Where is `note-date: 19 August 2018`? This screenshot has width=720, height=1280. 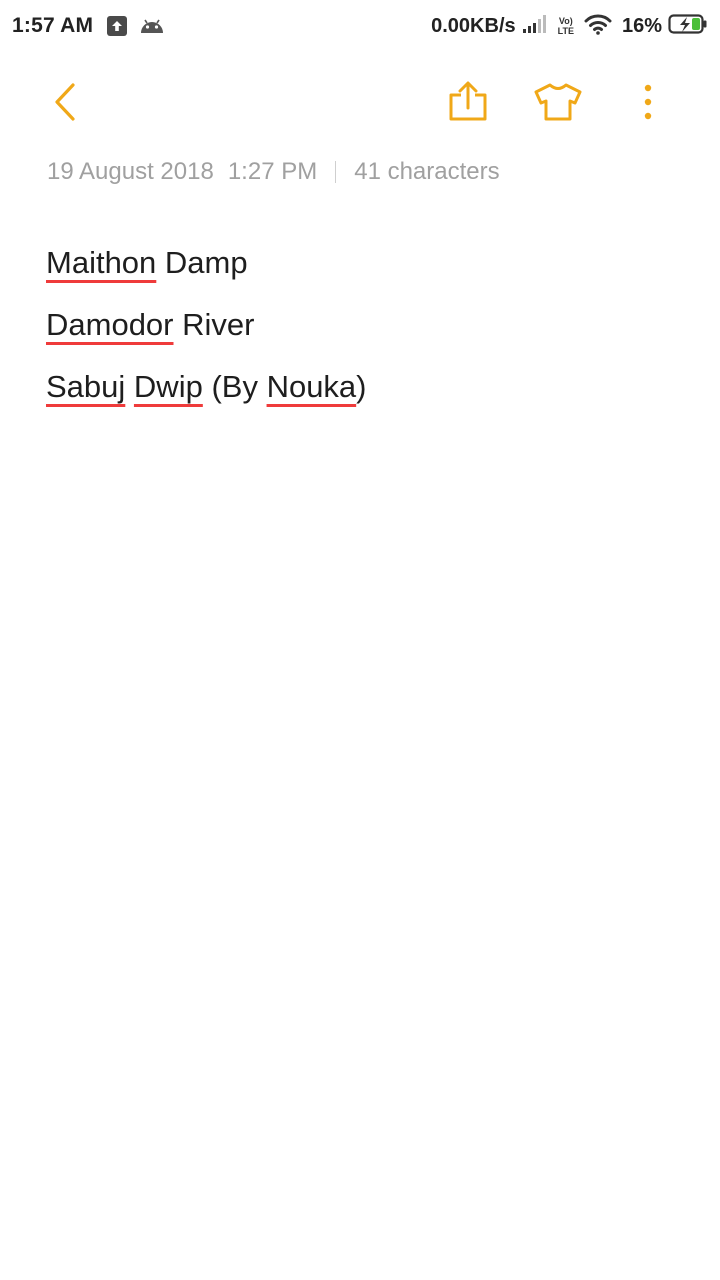
note-date: 19 August 2018 is located at coordinates (130, 171).